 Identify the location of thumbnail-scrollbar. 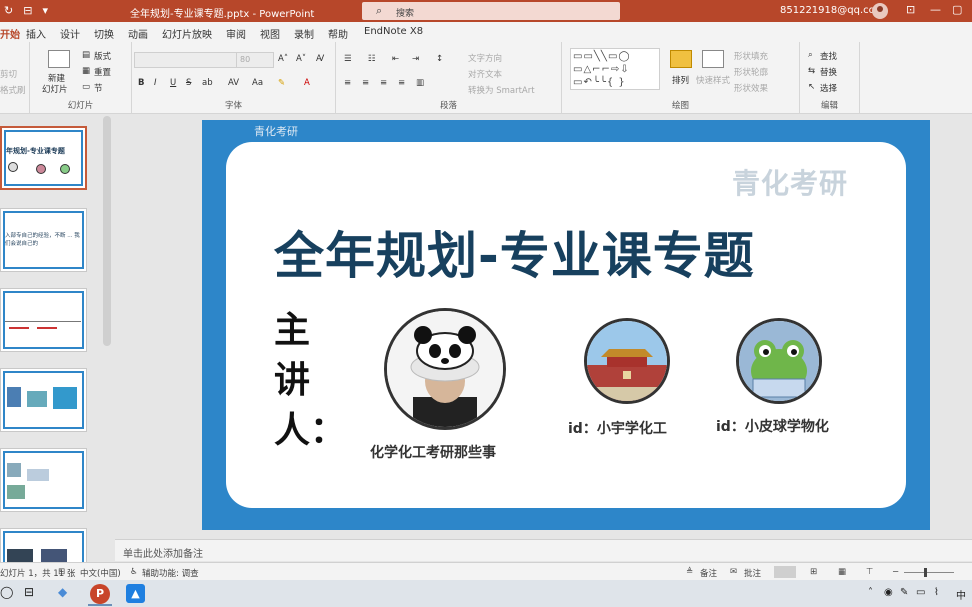
(107, 231).